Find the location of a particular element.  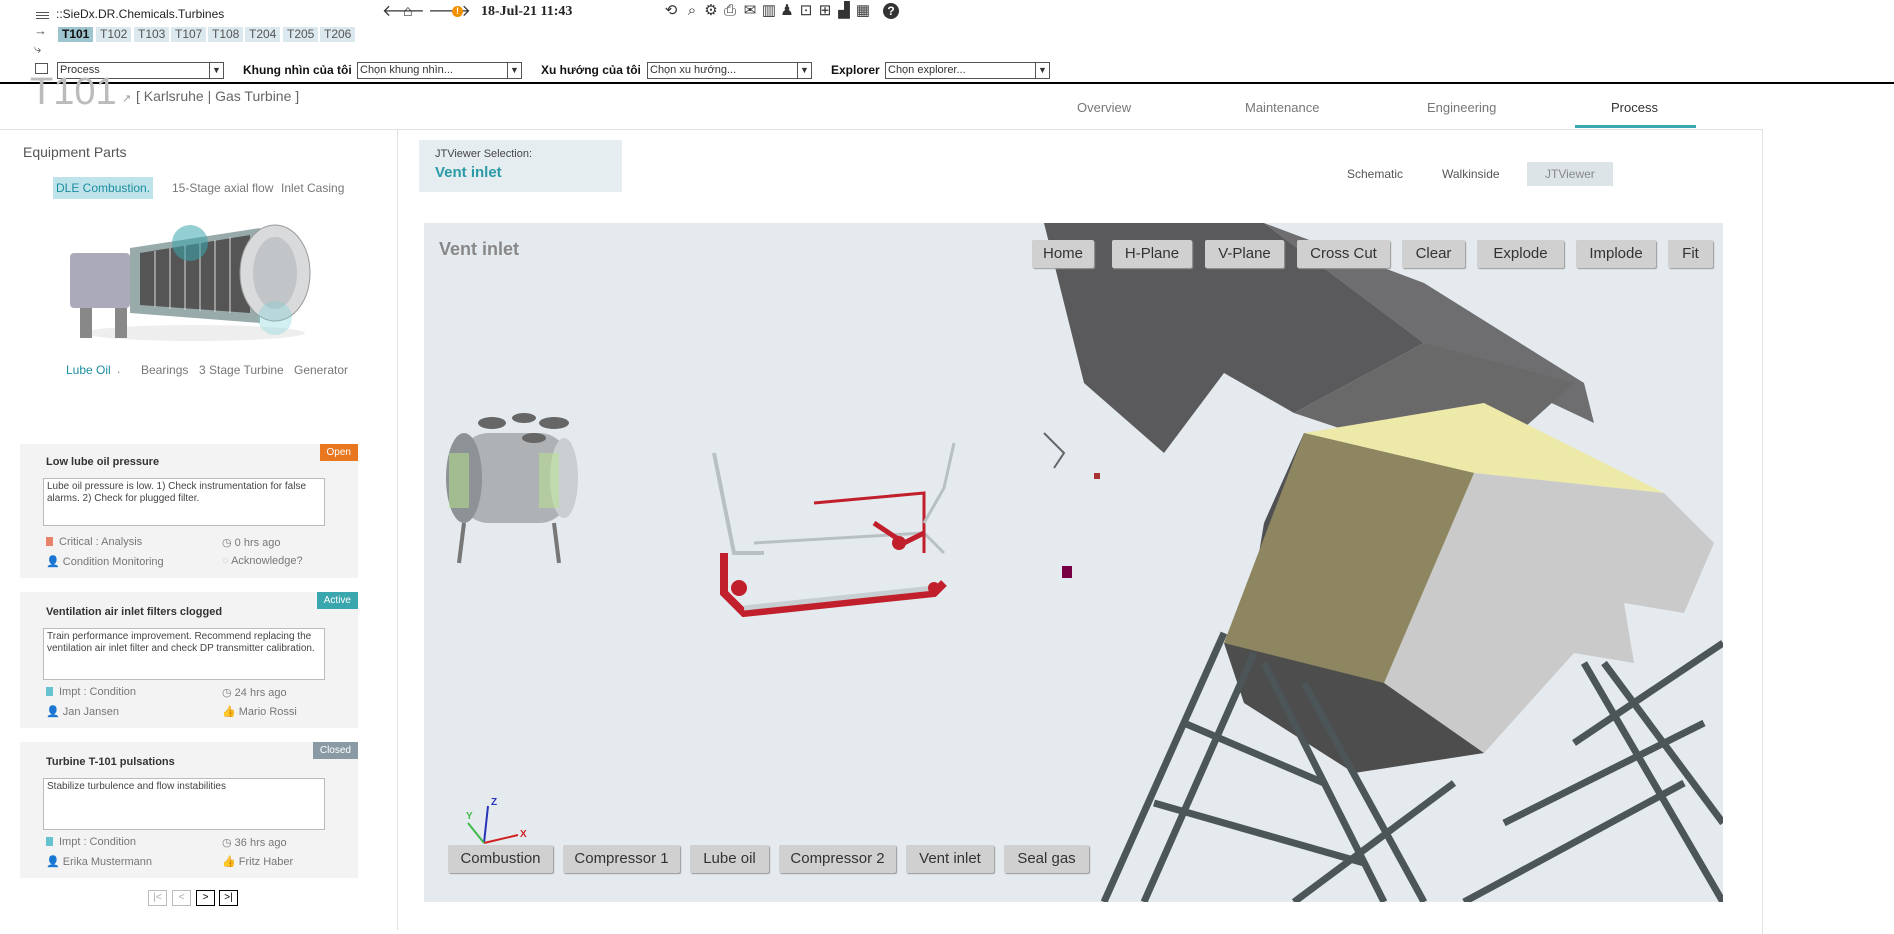

turbine-tab-t204: T204 is located at coordinates (263, 34).